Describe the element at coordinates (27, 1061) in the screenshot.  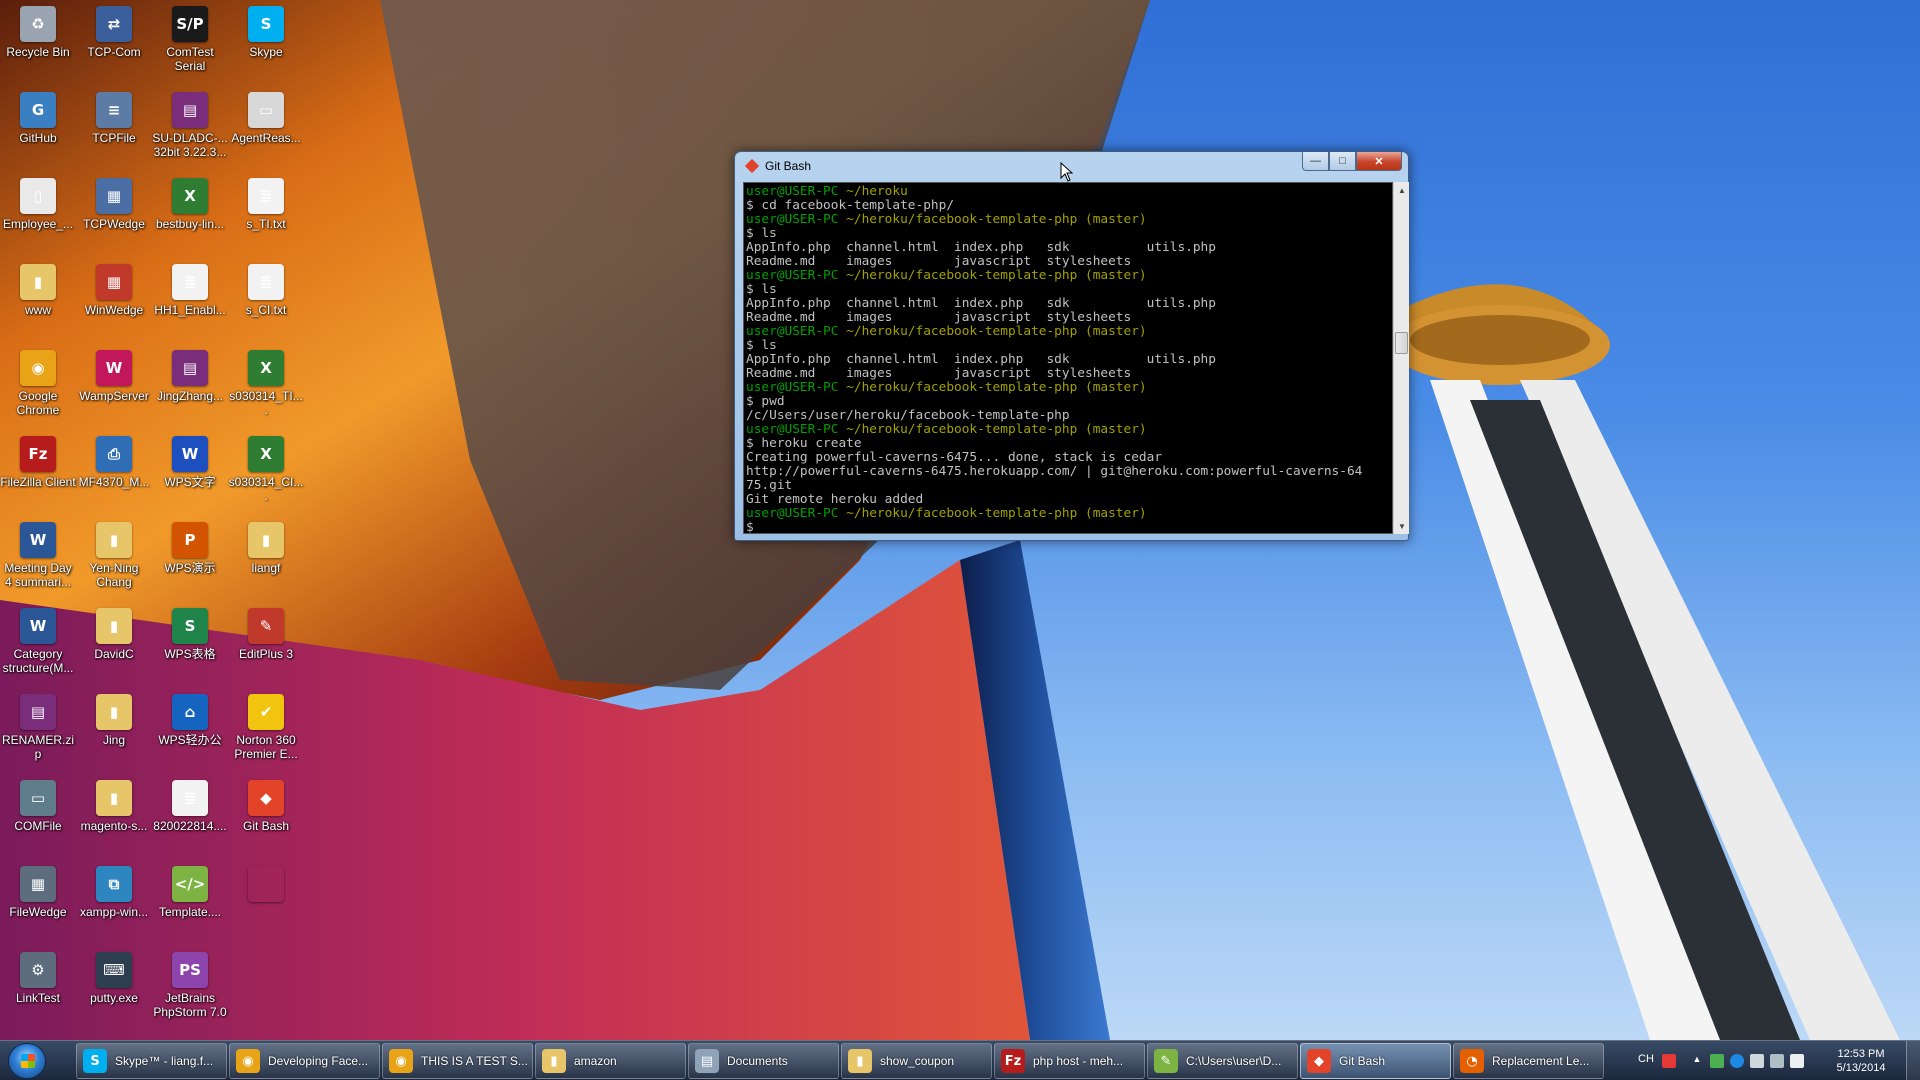
I see `start-button` at that location.